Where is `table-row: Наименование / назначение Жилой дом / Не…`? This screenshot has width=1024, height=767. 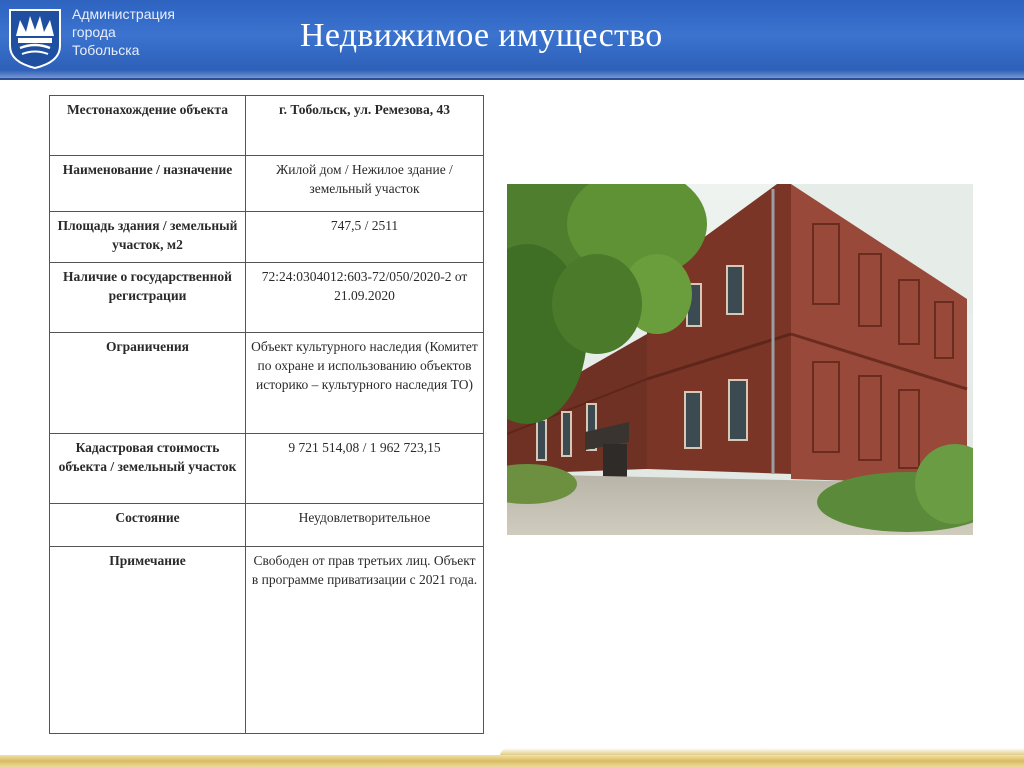 table-row: Наименование / назначение Жилой дом / Не… is located at coordinates (266, 183).